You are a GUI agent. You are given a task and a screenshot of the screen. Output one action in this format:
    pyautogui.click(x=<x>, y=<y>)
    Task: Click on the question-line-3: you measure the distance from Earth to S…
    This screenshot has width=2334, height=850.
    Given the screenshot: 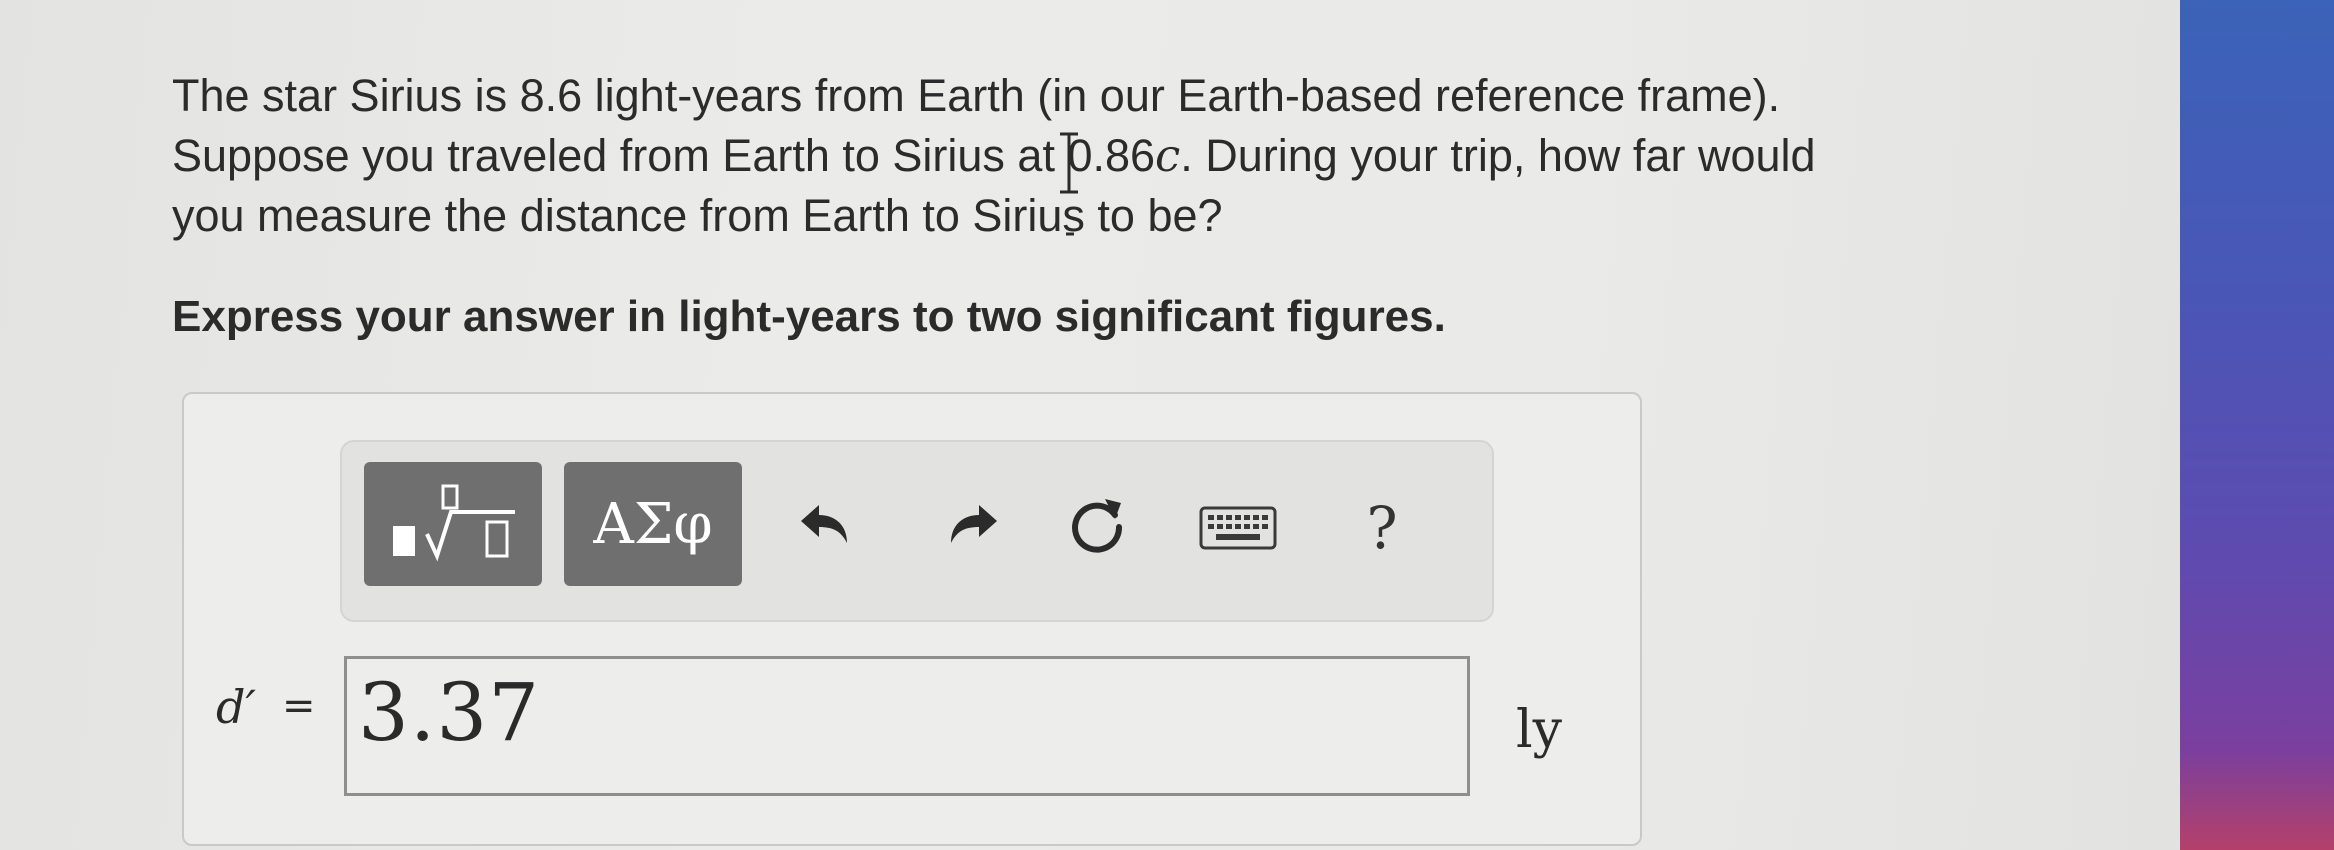 What is the action you would take?
    pyautogui.click(x=697, y=215)
    